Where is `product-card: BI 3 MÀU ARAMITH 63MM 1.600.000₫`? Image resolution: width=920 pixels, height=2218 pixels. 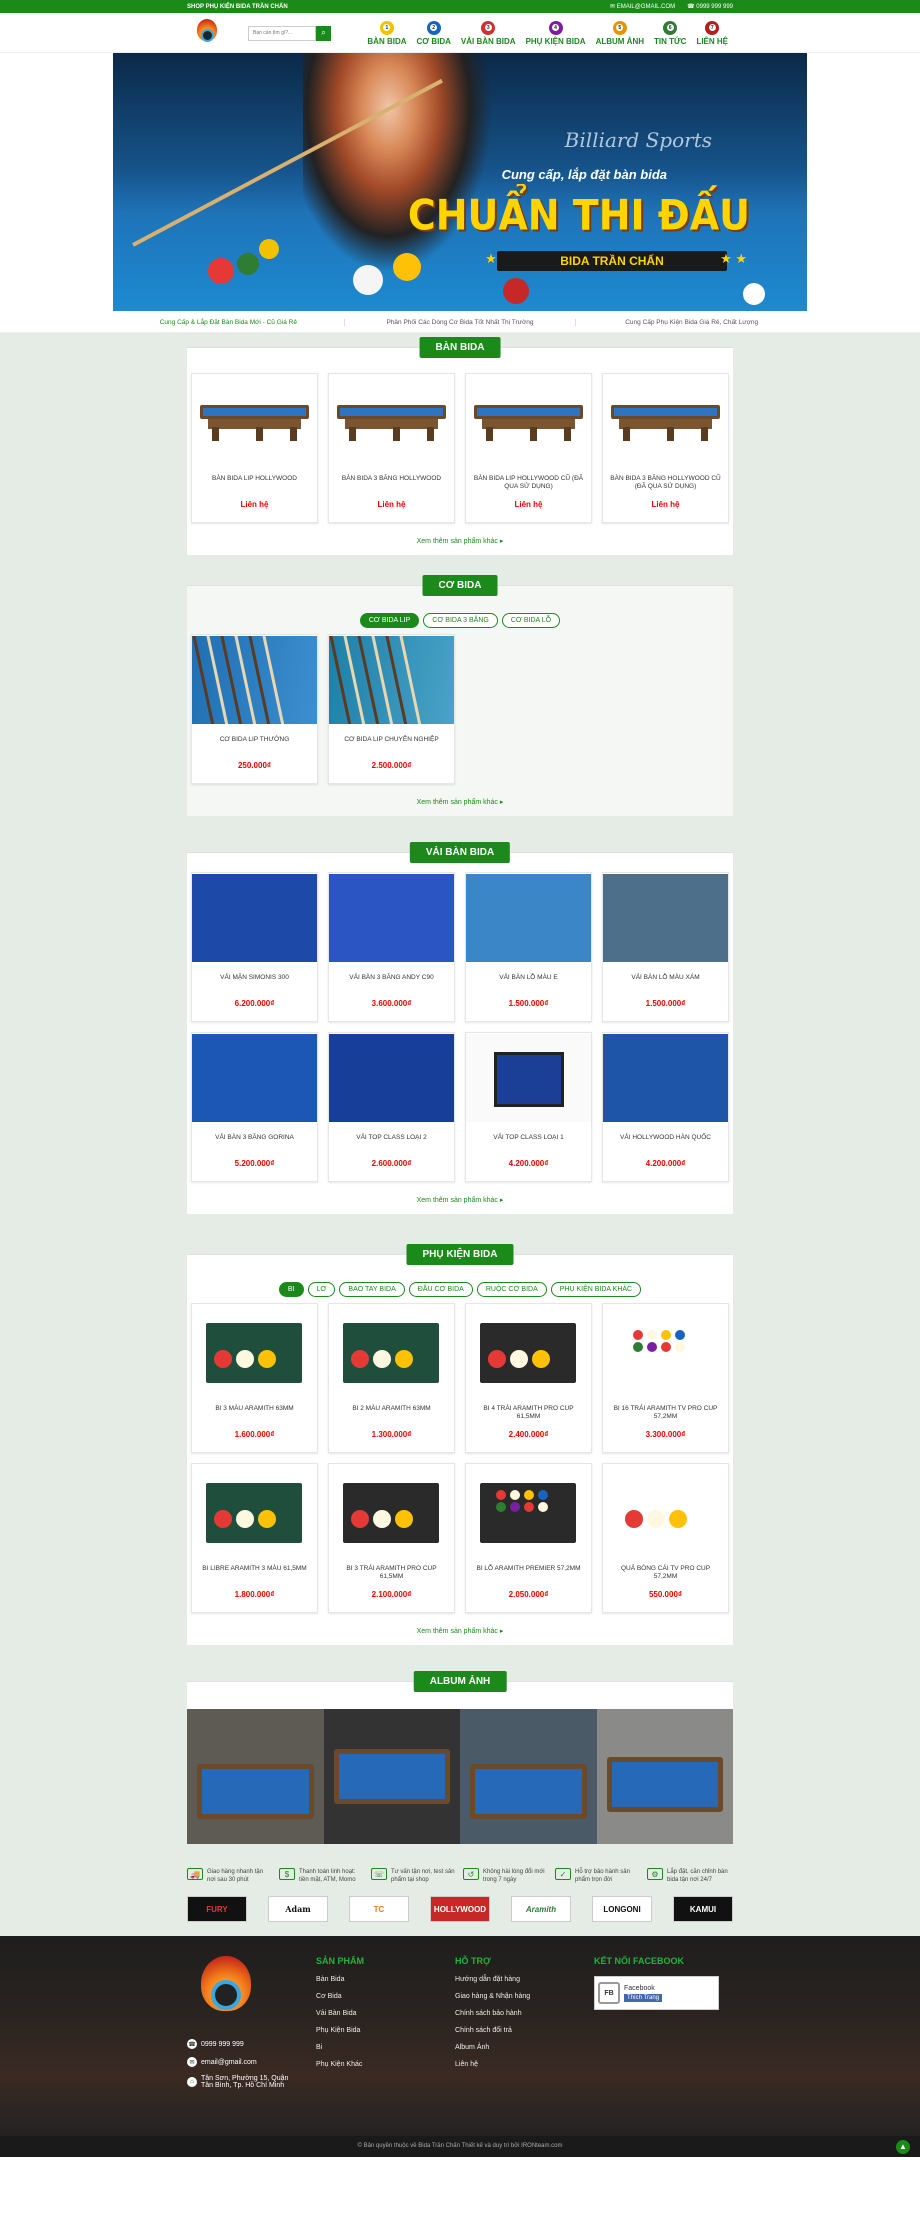 product-card: BI 3 MÀU ARAMITH 63MM 1.600.000₫ is located at coordinates (254, 1378).